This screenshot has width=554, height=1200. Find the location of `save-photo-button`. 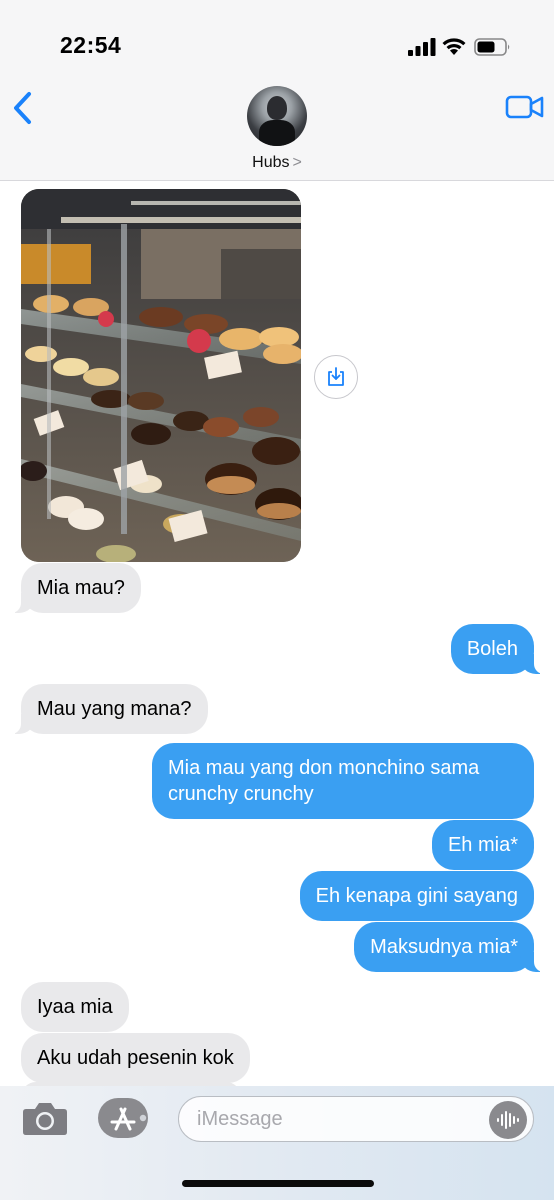

save-photo-button is located at coordinates (336, 377).